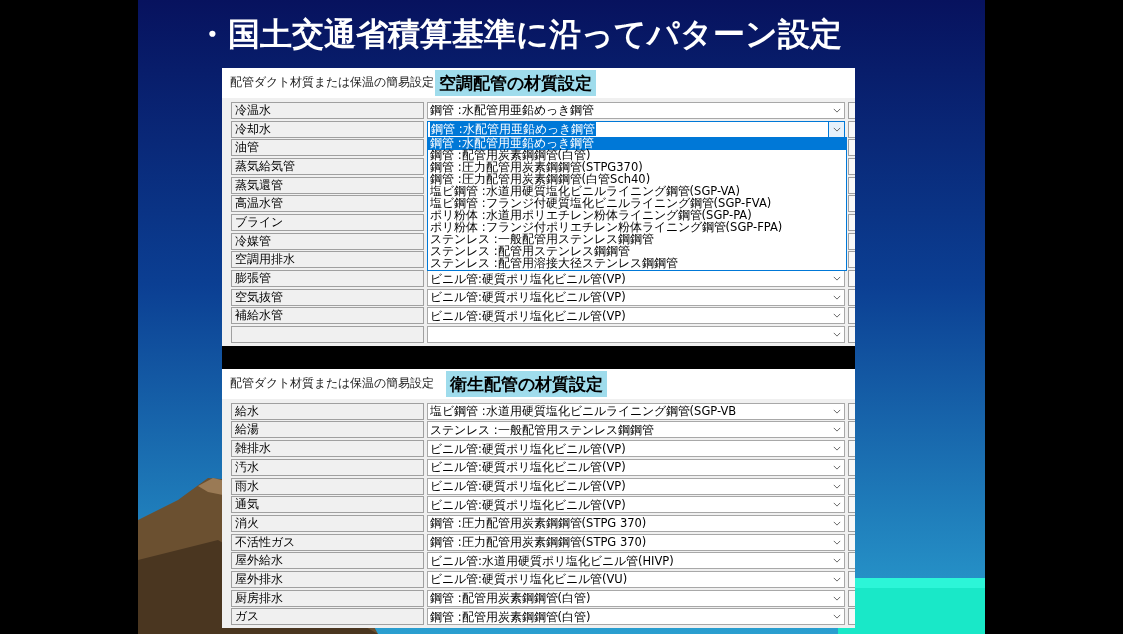  Describe the element at coordinates (637, 215) in the screenshot. I see `dropdown-option: ポリ粉体 :水道用ポリエチレン粉体ライニング鋼管(SGP-PA)` at that location.